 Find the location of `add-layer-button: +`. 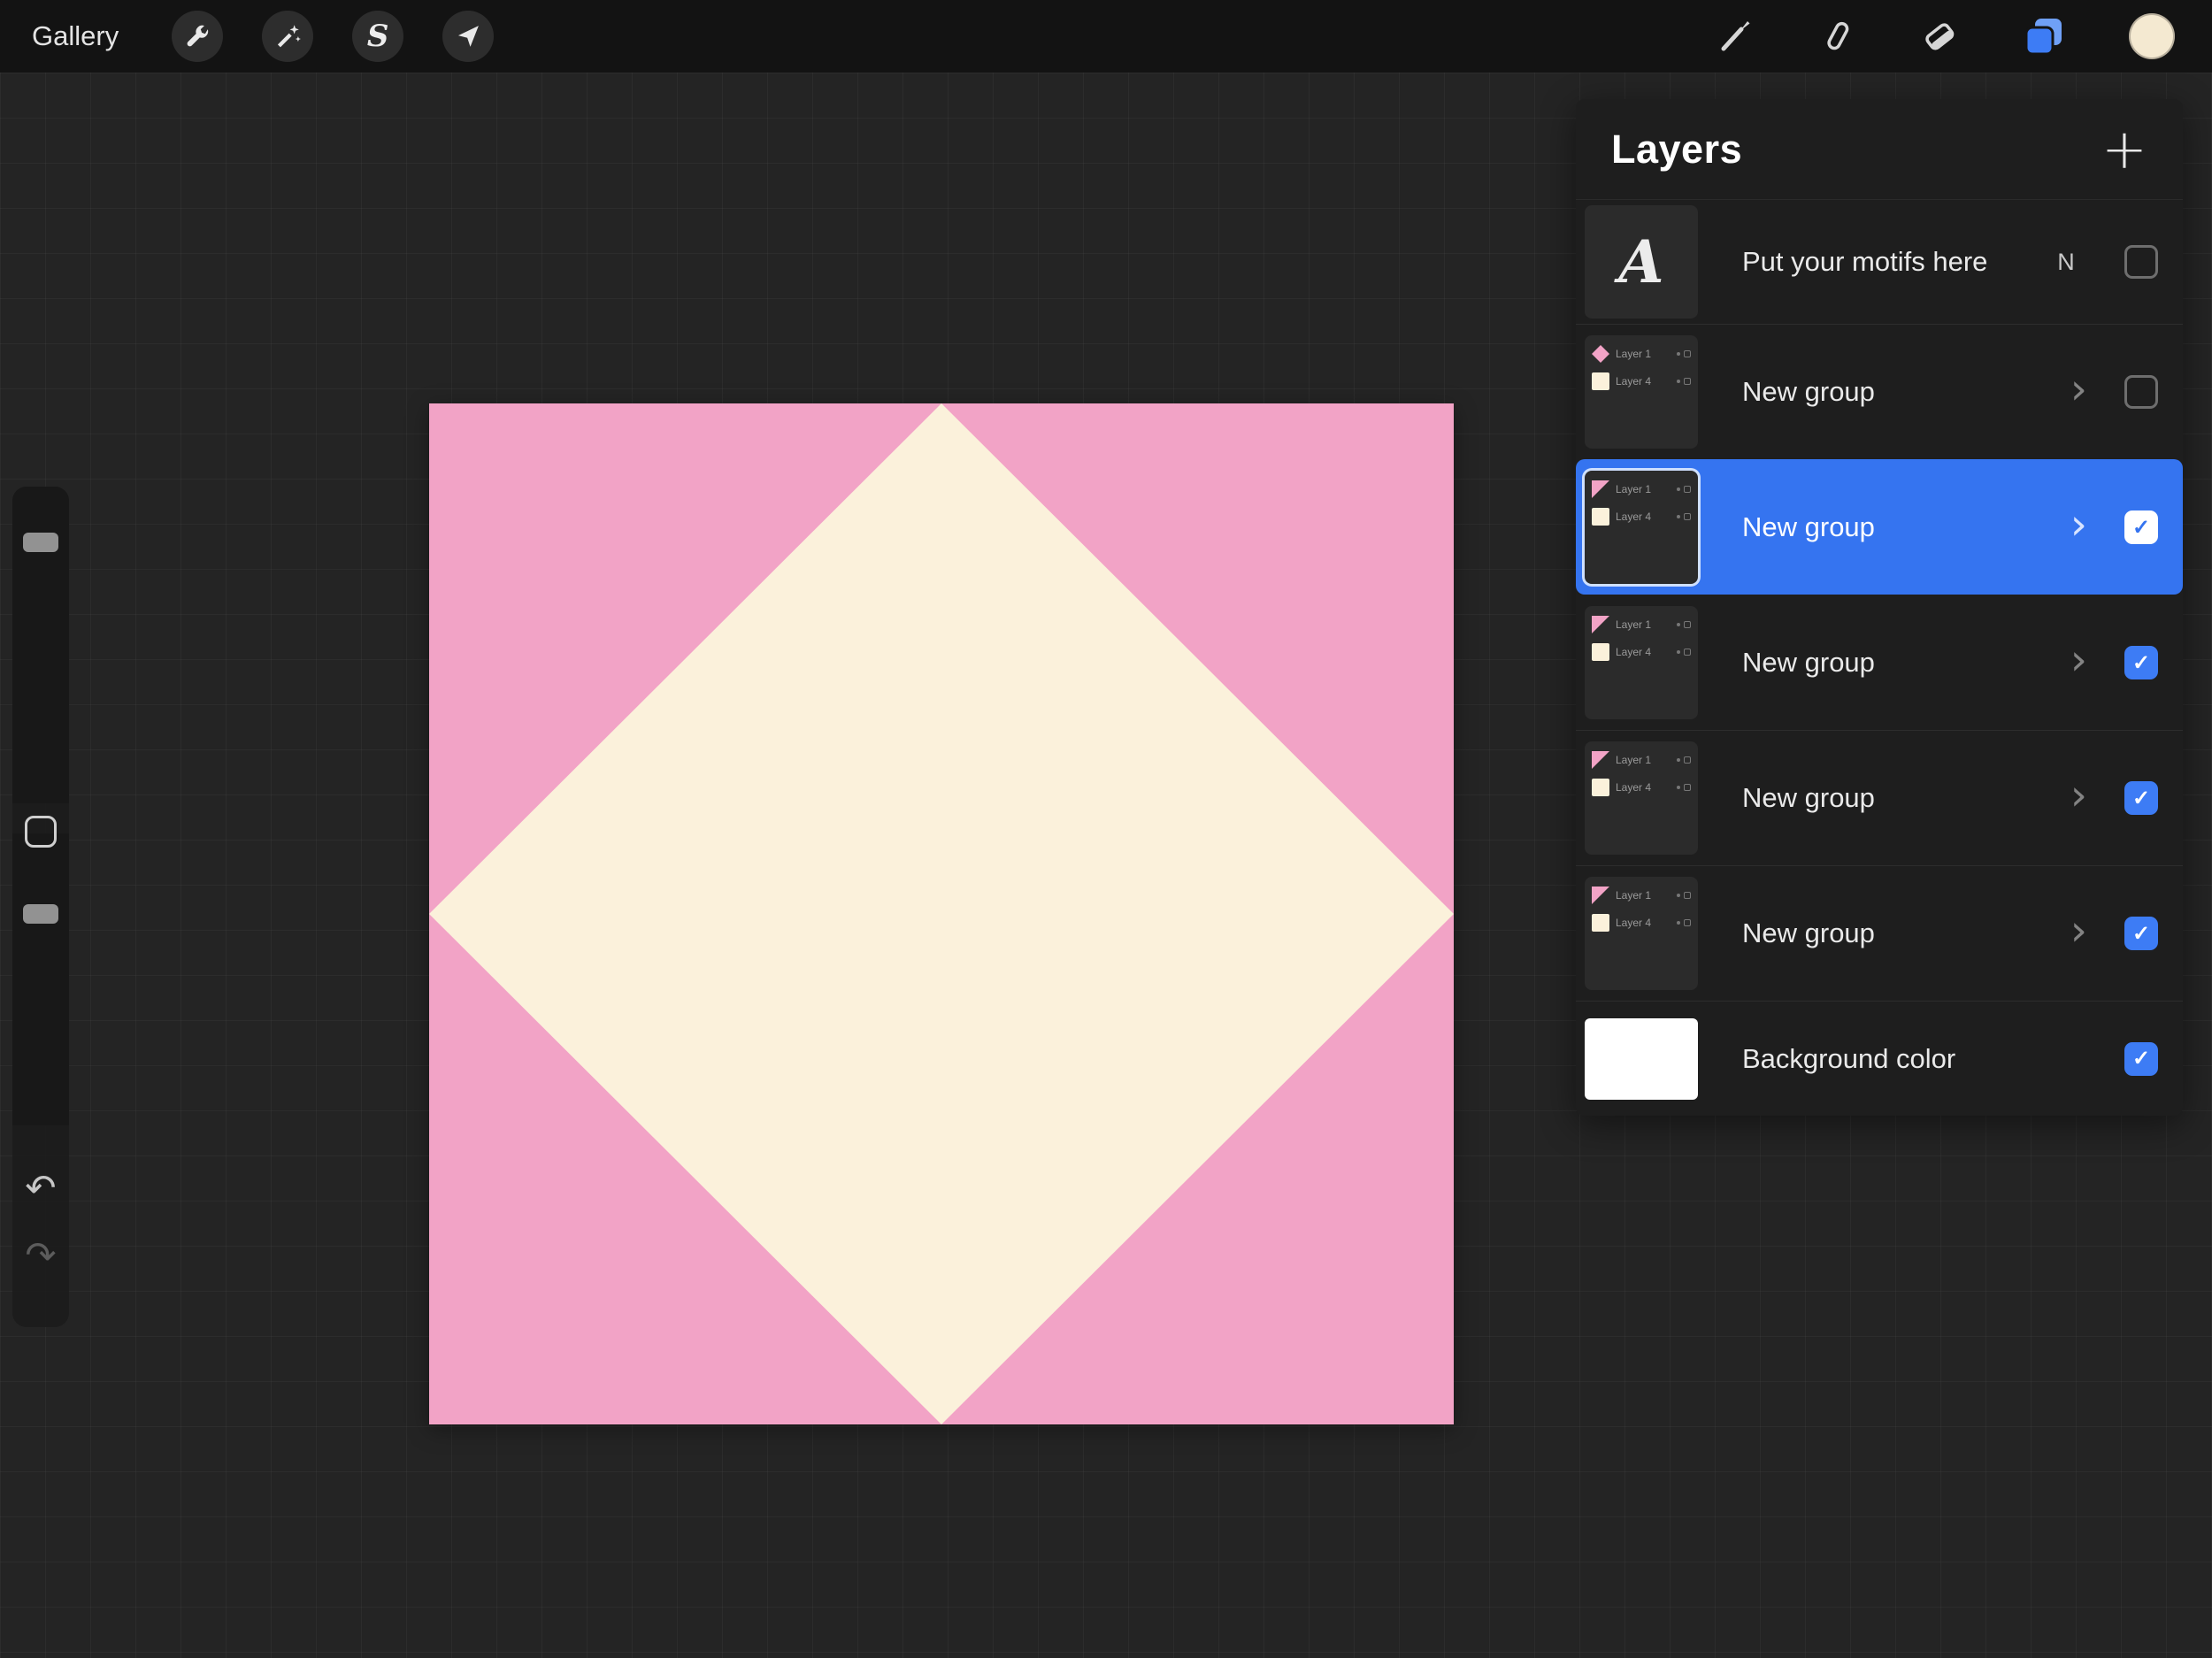

add-layer-button: + is located at coordinates (2124, 148).